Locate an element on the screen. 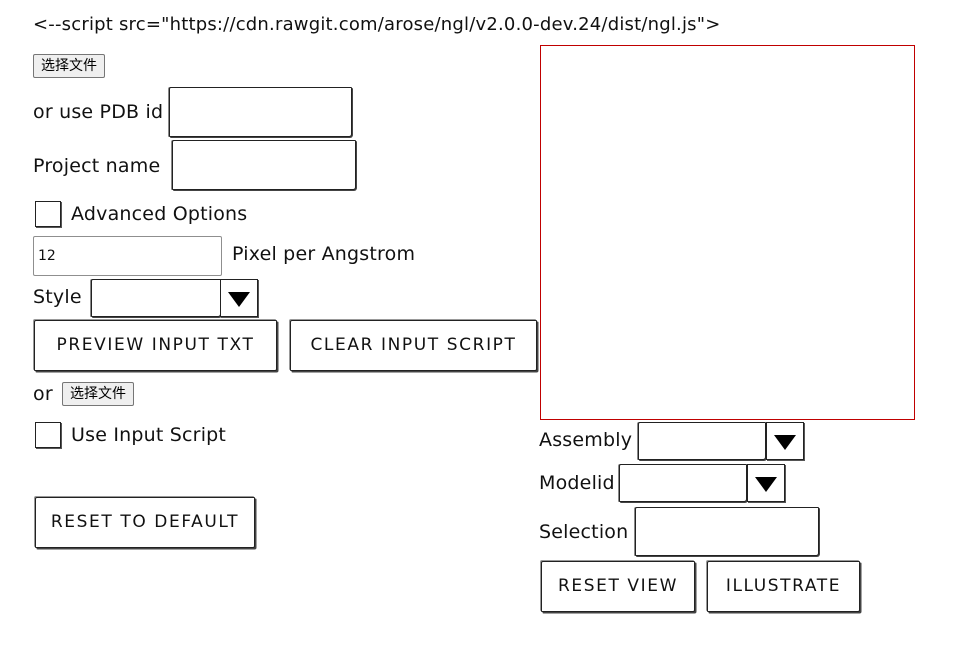  choose-file-button: 选择文件 is located at coordinates (69, 66).